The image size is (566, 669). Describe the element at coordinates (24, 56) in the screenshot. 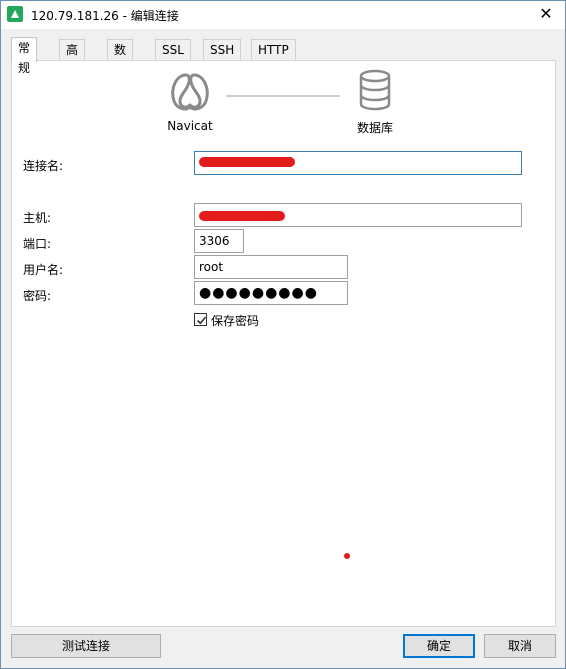

I see `tab-general: 常规` at that location.